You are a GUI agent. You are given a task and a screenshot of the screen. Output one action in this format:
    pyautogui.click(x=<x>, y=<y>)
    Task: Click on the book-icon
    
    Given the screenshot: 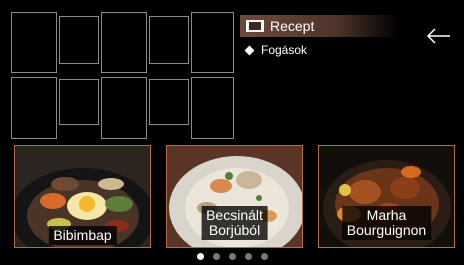 What is the action you would take?
    pyautogui.click(x=257, y=26)
    